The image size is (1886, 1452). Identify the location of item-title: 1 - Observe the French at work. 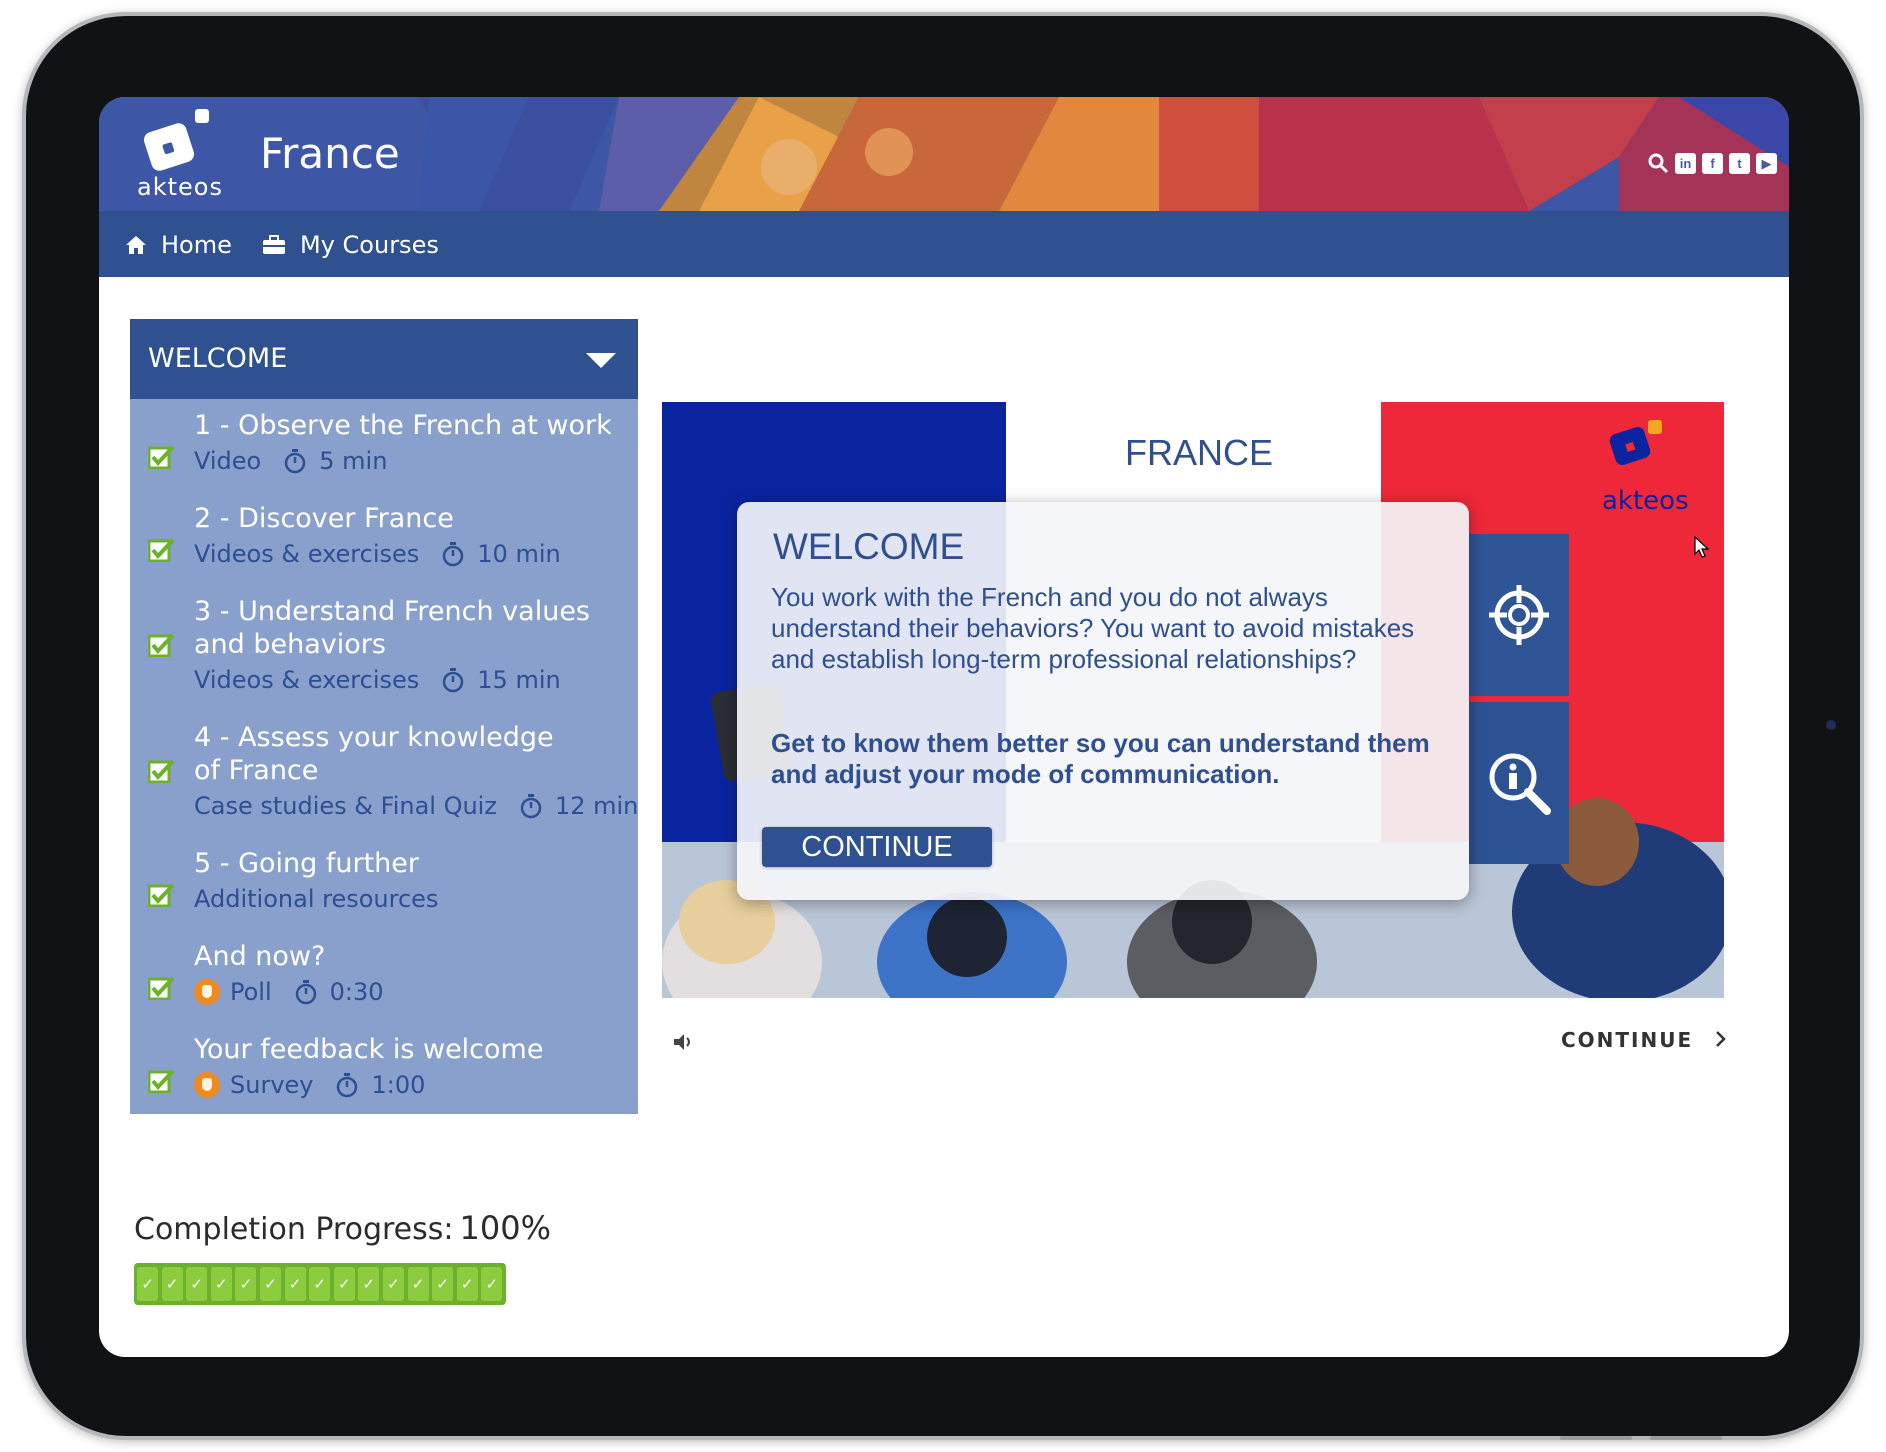
(403, 425).